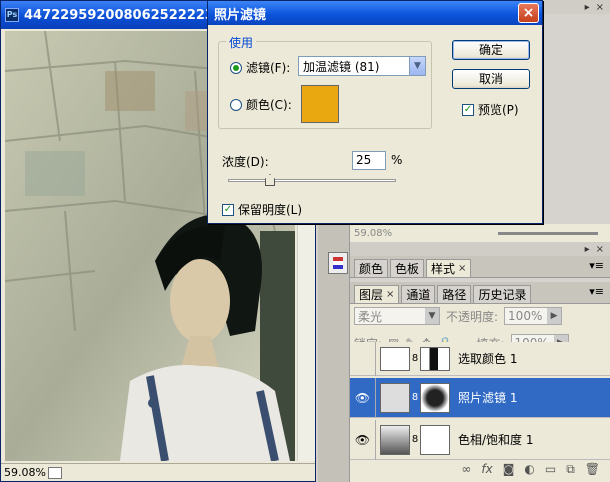  What do you see at coordinates (241, 42) in the screenshot?
I see `use-group-label: 使用` at bounding box center [241, 42].